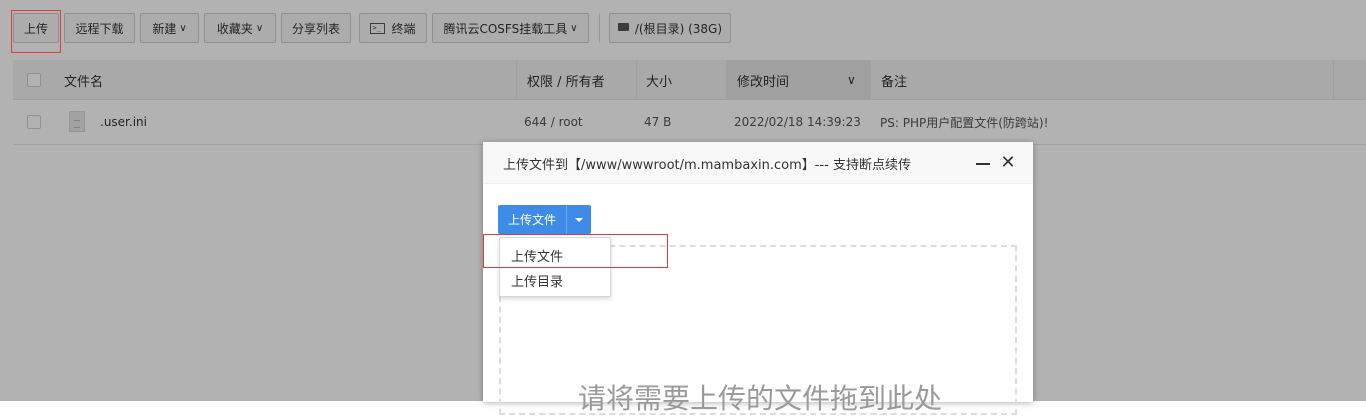 Image resolution: width=1366 pixels, height=417 pixels. What do you see at coordinates (1008, 163) in the screenshot?
I see `close-icon: ✕` at bounding box center [1008, 163].